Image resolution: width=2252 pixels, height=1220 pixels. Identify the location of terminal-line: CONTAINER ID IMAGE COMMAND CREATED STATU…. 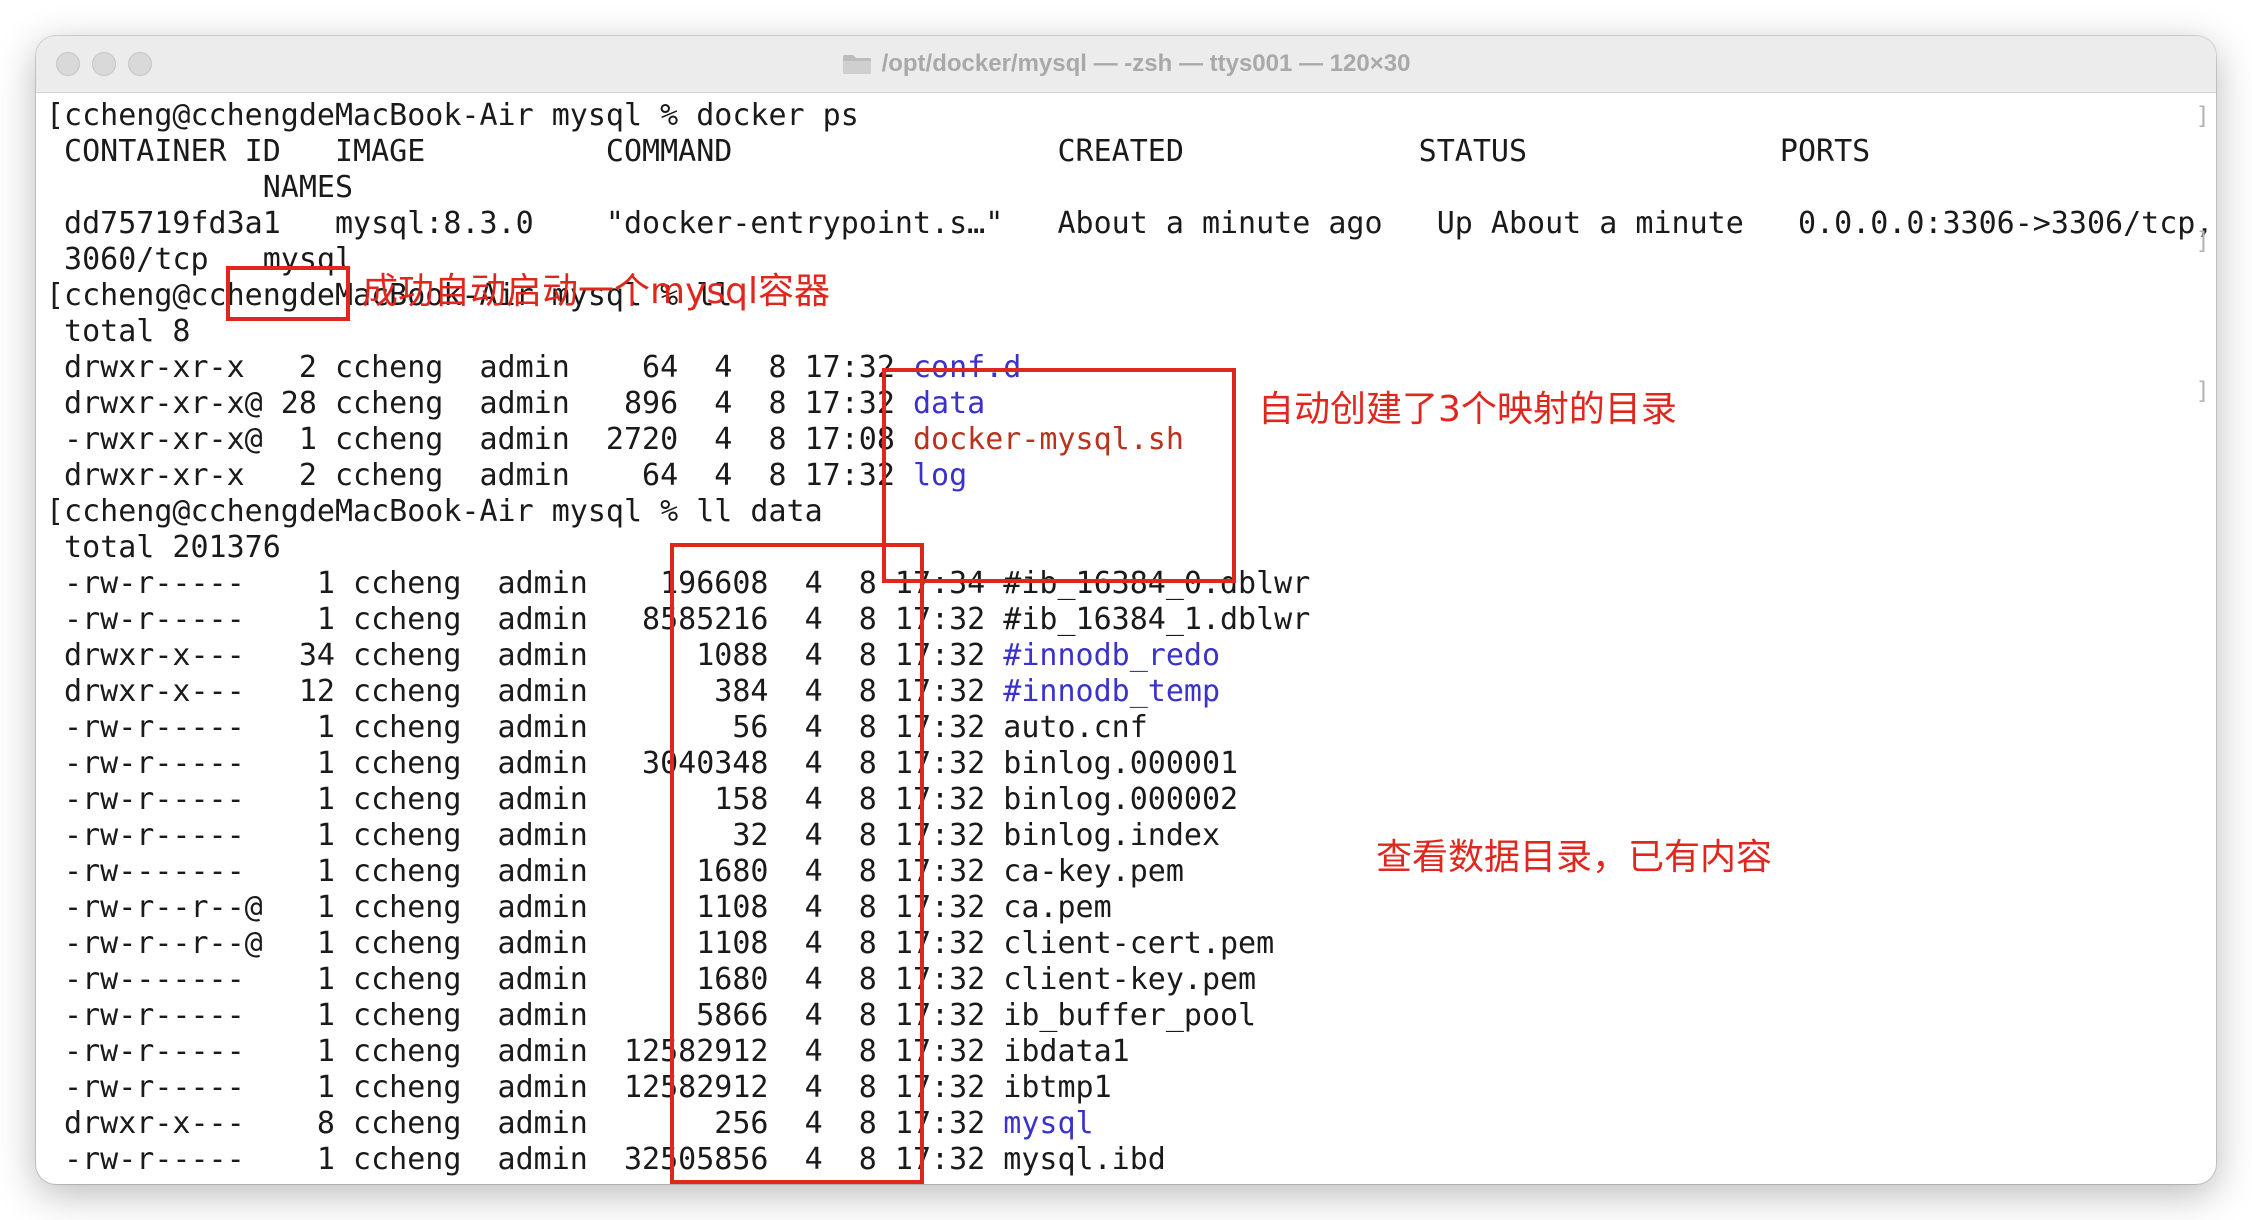
(958, 152).